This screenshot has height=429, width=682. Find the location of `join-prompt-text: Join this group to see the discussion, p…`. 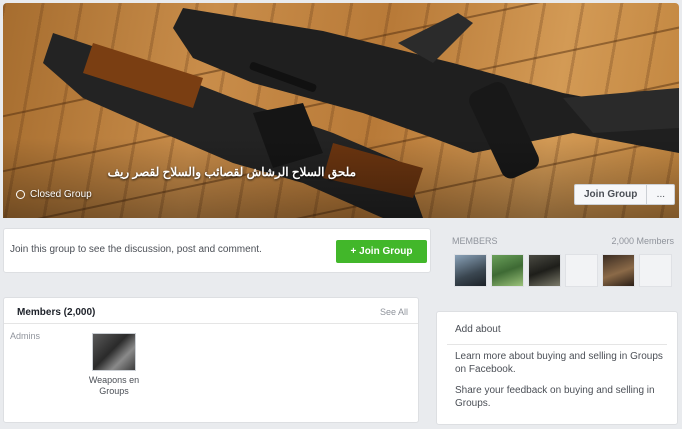

join-prompt-text: Join this group to see the discussion, p… is located at coordinates (136, 249).